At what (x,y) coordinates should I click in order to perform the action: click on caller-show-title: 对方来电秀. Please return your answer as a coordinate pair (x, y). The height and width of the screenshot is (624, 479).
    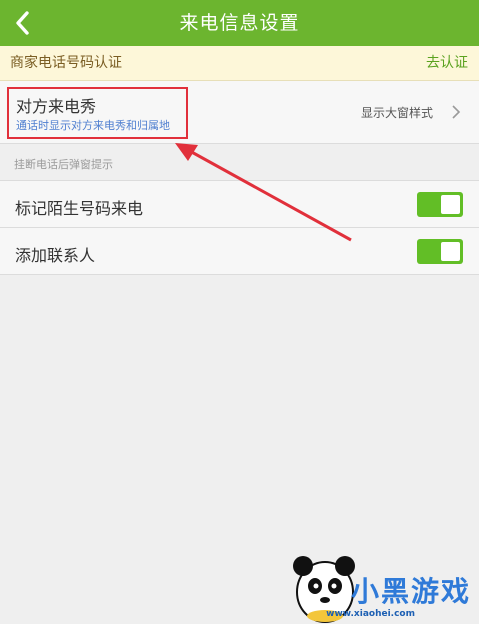
    Looking at the image, I should click on (56, 106).